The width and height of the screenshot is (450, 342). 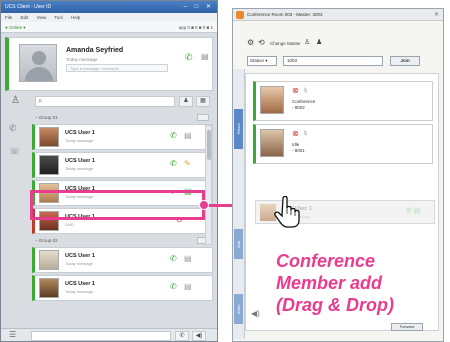 I want to click on tab-add: Add, so click(x=238, y=244).